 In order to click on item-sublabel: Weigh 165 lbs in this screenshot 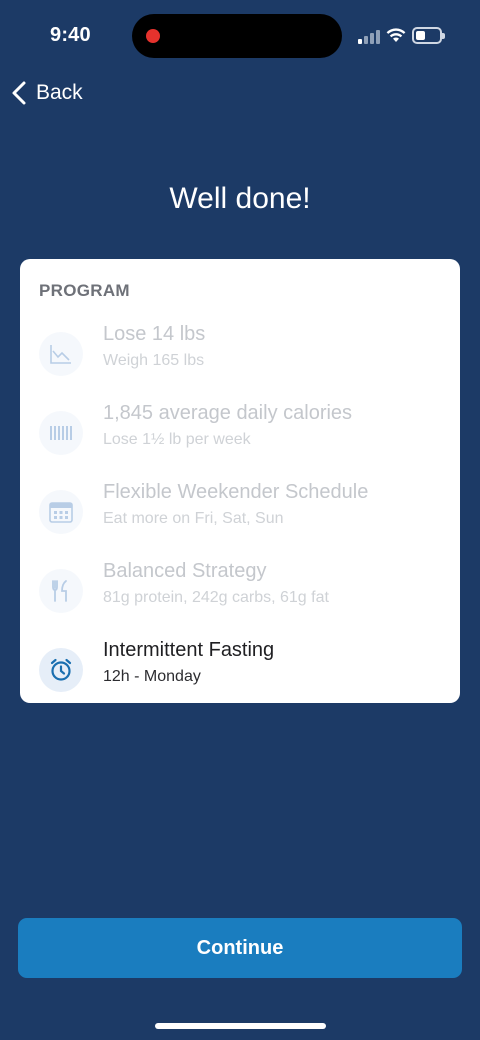, I will do `click(154, 360)`.